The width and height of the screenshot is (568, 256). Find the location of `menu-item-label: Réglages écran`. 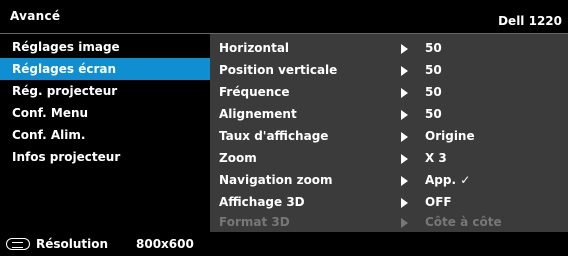

menu-item-label: Réglages écran is located at coordinates (64, 69).